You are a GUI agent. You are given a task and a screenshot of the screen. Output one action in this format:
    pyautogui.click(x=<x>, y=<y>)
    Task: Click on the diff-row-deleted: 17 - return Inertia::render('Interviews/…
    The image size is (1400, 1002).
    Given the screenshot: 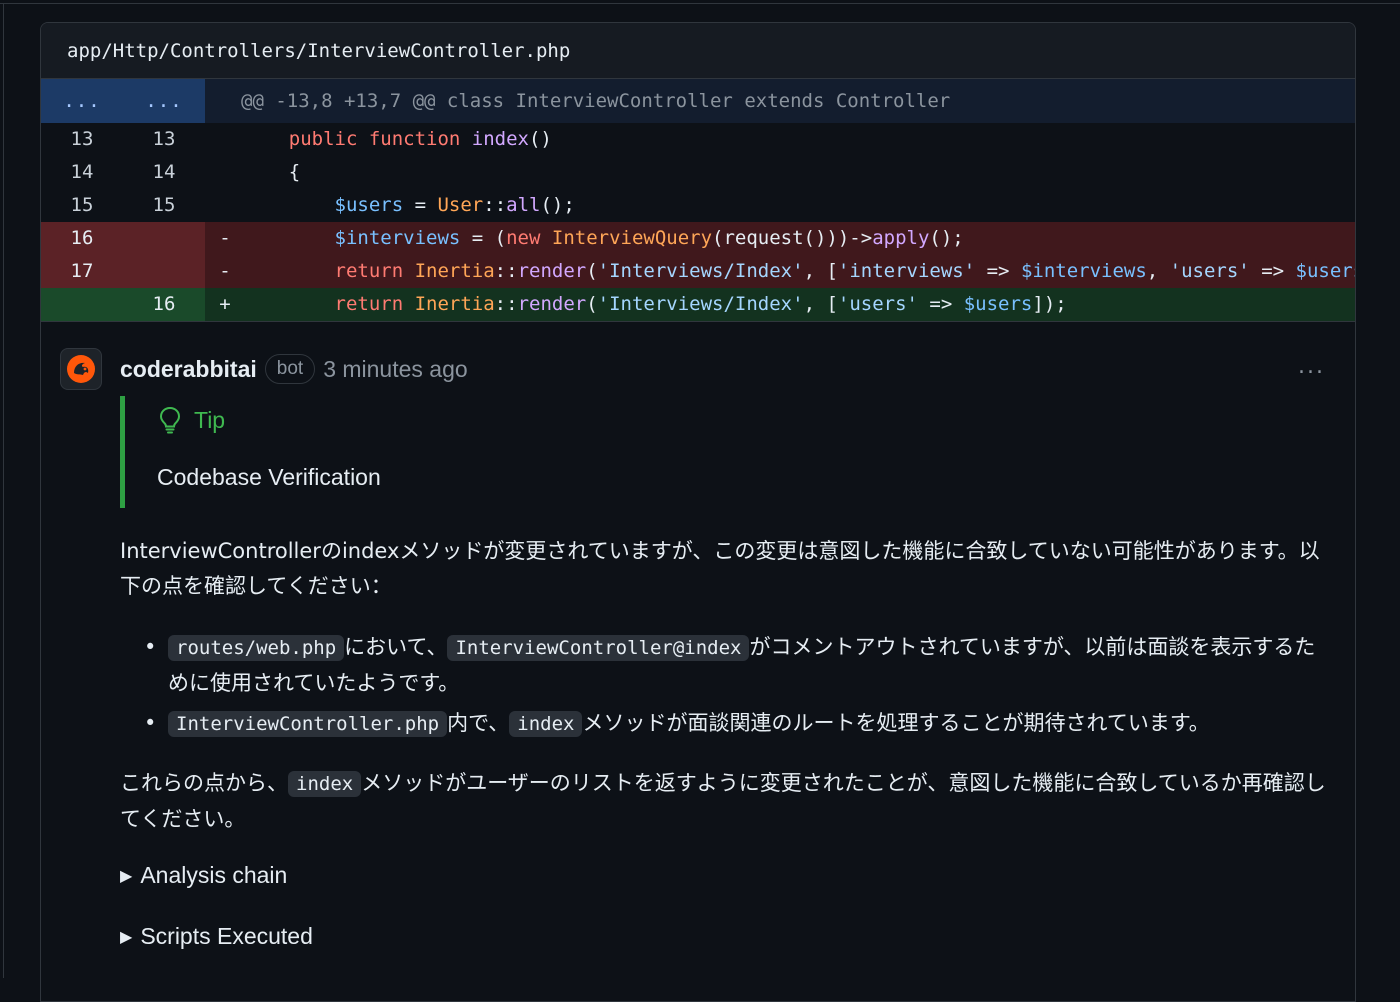 What is the action you would take?
    pyautogui.click(x=698, y=271)
    